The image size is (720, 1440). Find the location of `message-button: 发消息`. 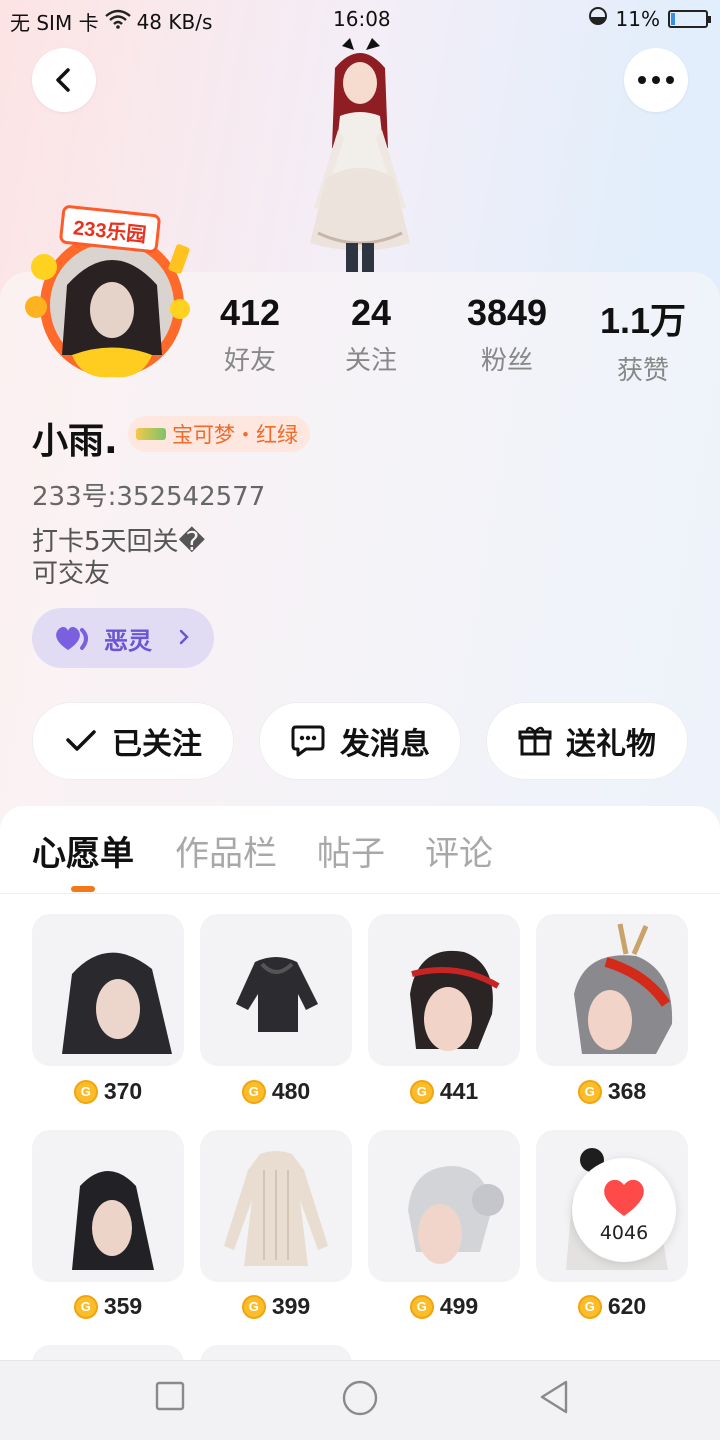

message-button: 发消息 is located at coordinates (360, 741).